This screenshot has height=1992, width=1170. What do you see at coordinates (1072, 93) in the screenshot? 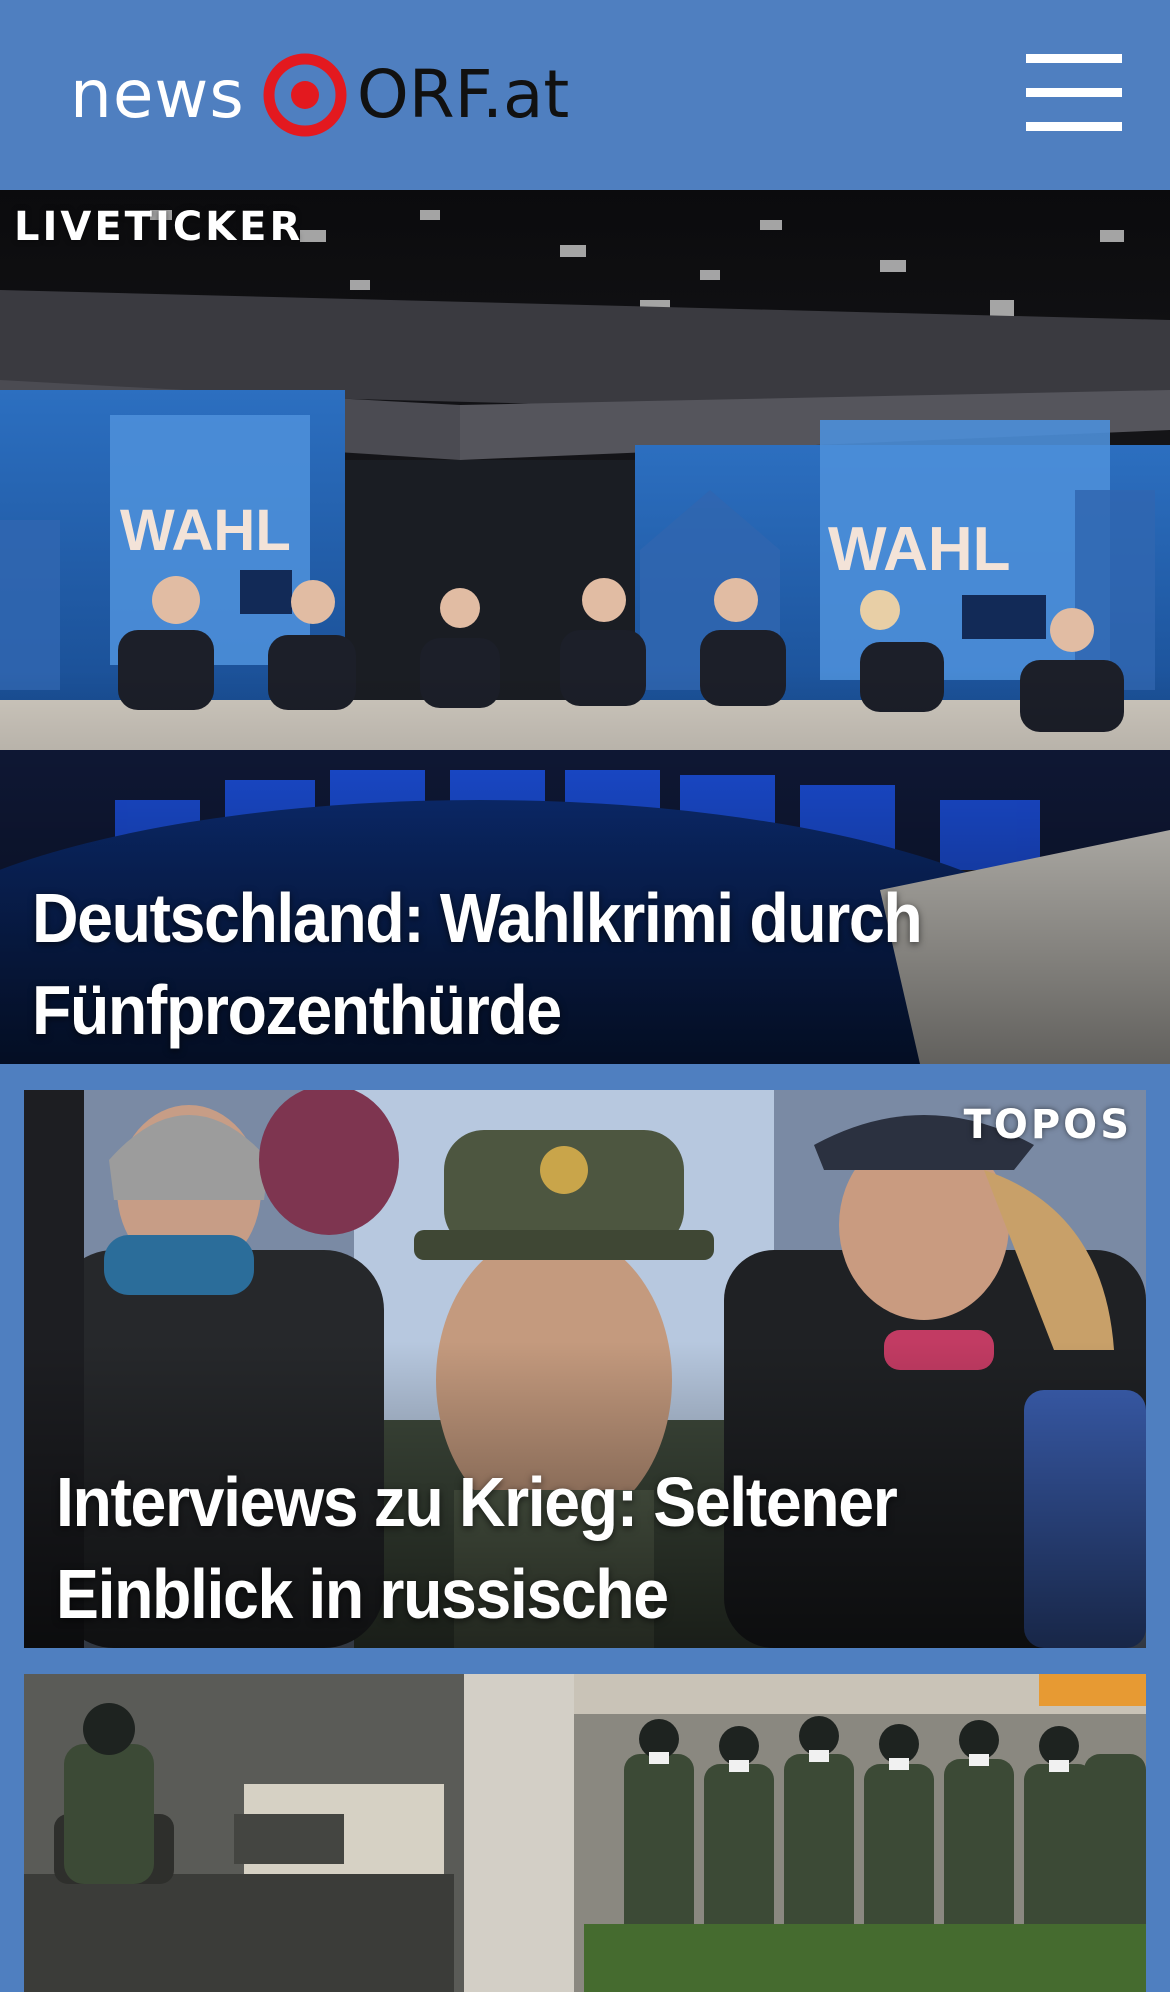
I see `hamburger-menu-icon` at bounding box center [1072, 93].